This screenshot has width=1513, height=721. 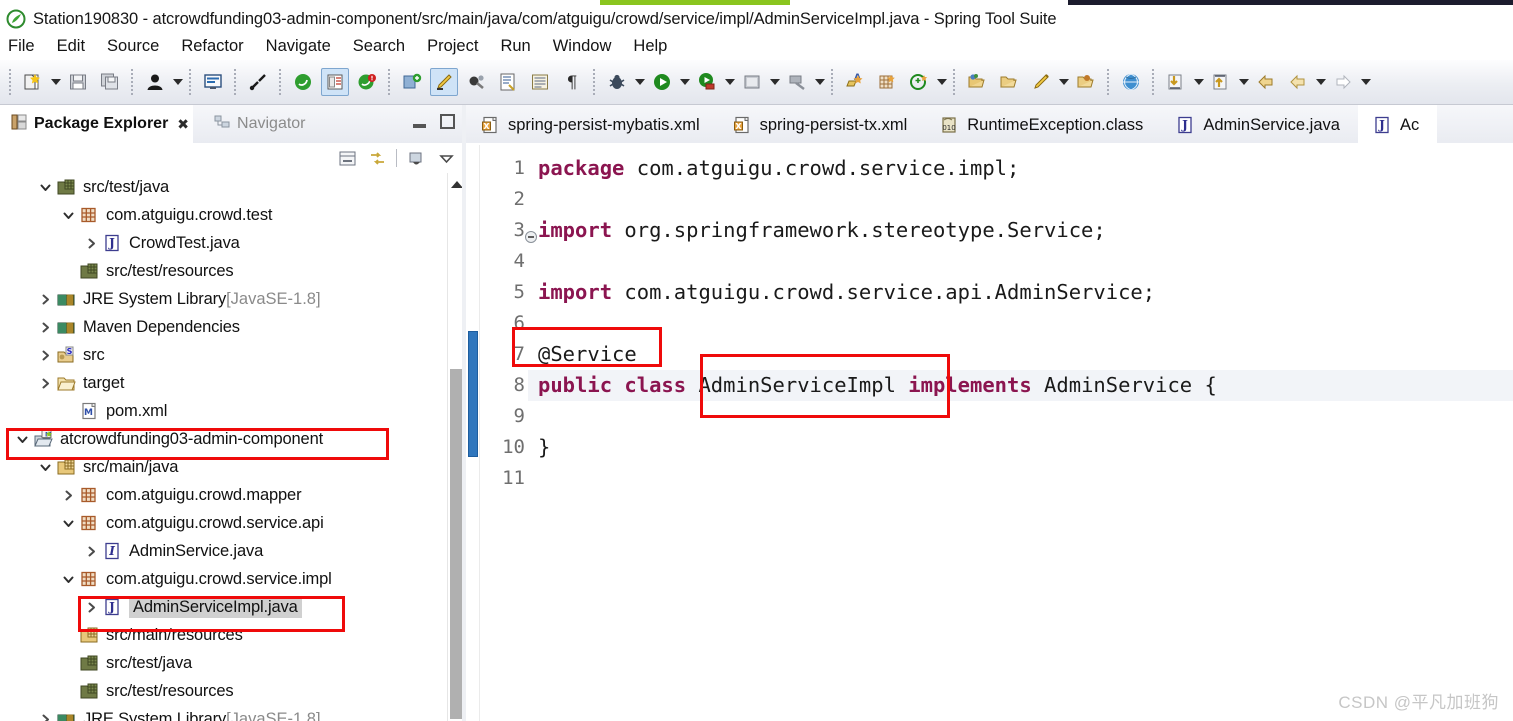 What do you see at coordinates (218, 46) in the screenshot?
I see `menu-item-refactor: Refactor` at bounding box center [218, 46].